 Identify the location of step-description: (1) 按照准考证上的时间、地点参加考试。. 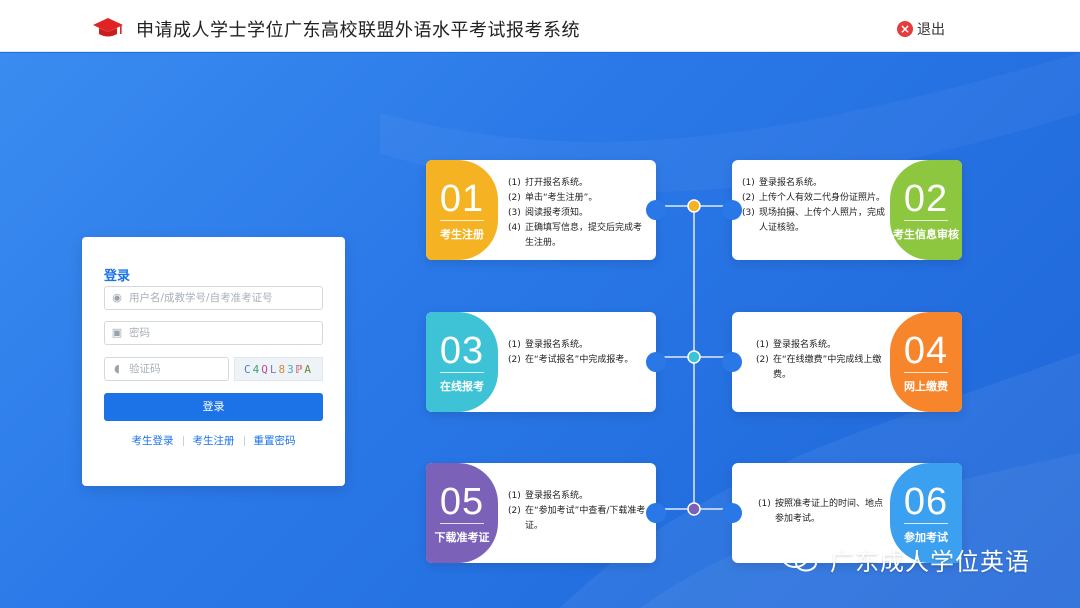
(822, 512).